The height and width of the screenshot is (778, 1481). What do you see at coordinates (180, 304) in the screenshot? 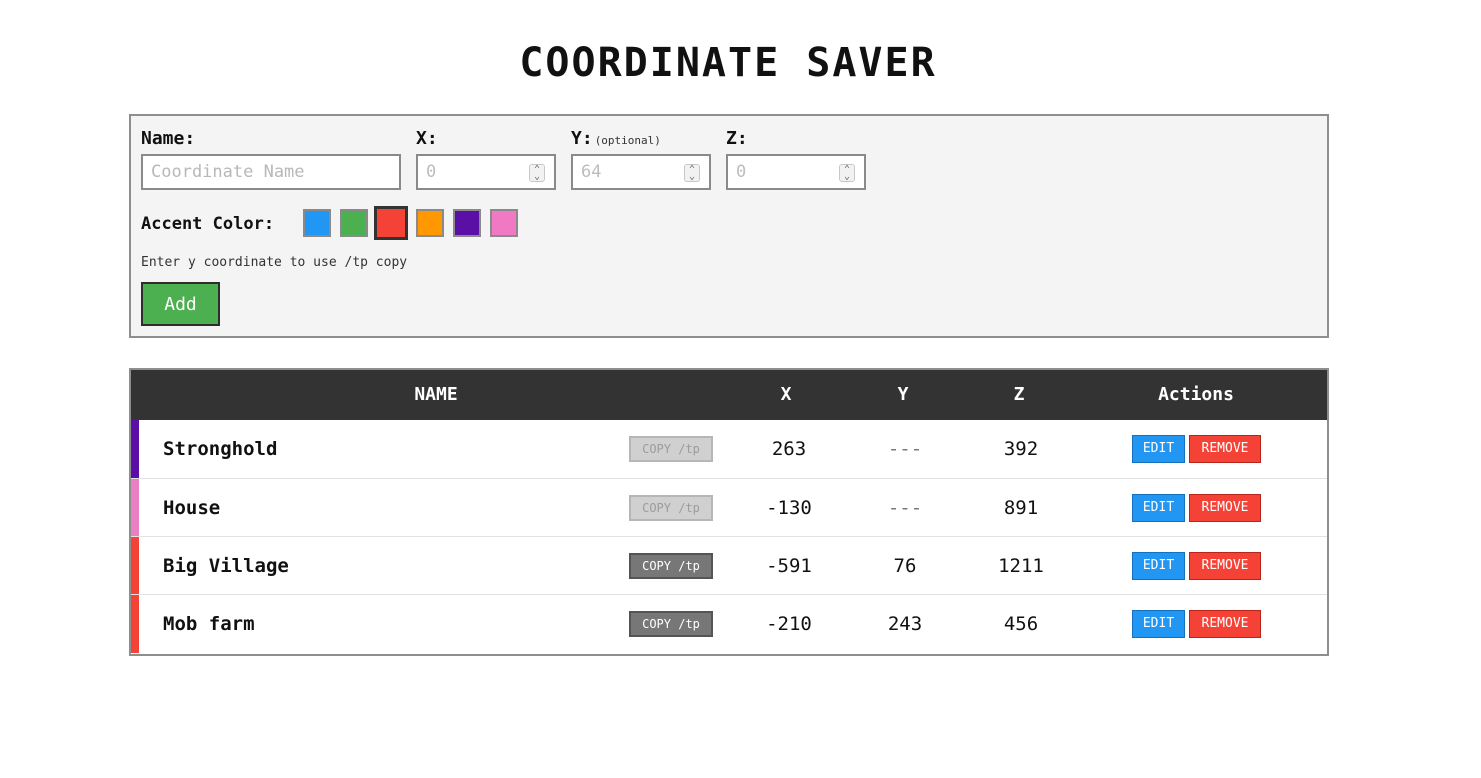
I see `add-button: Add` at bounding box center [180, 304].